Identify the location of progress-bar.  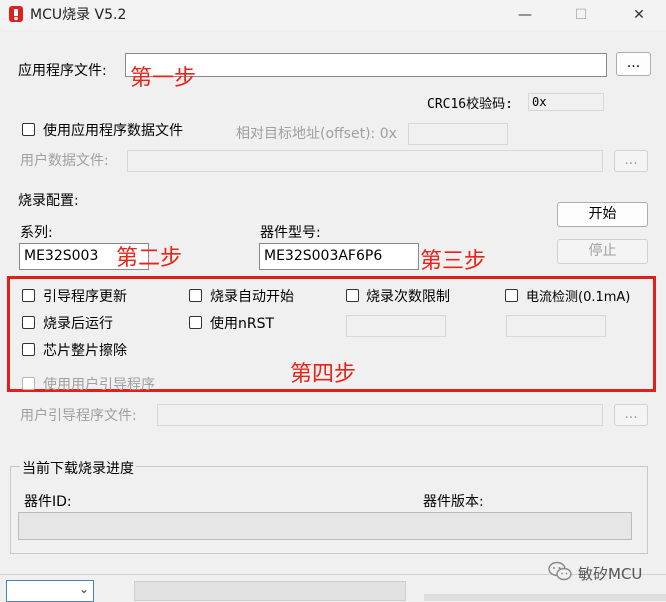
(325, 526).